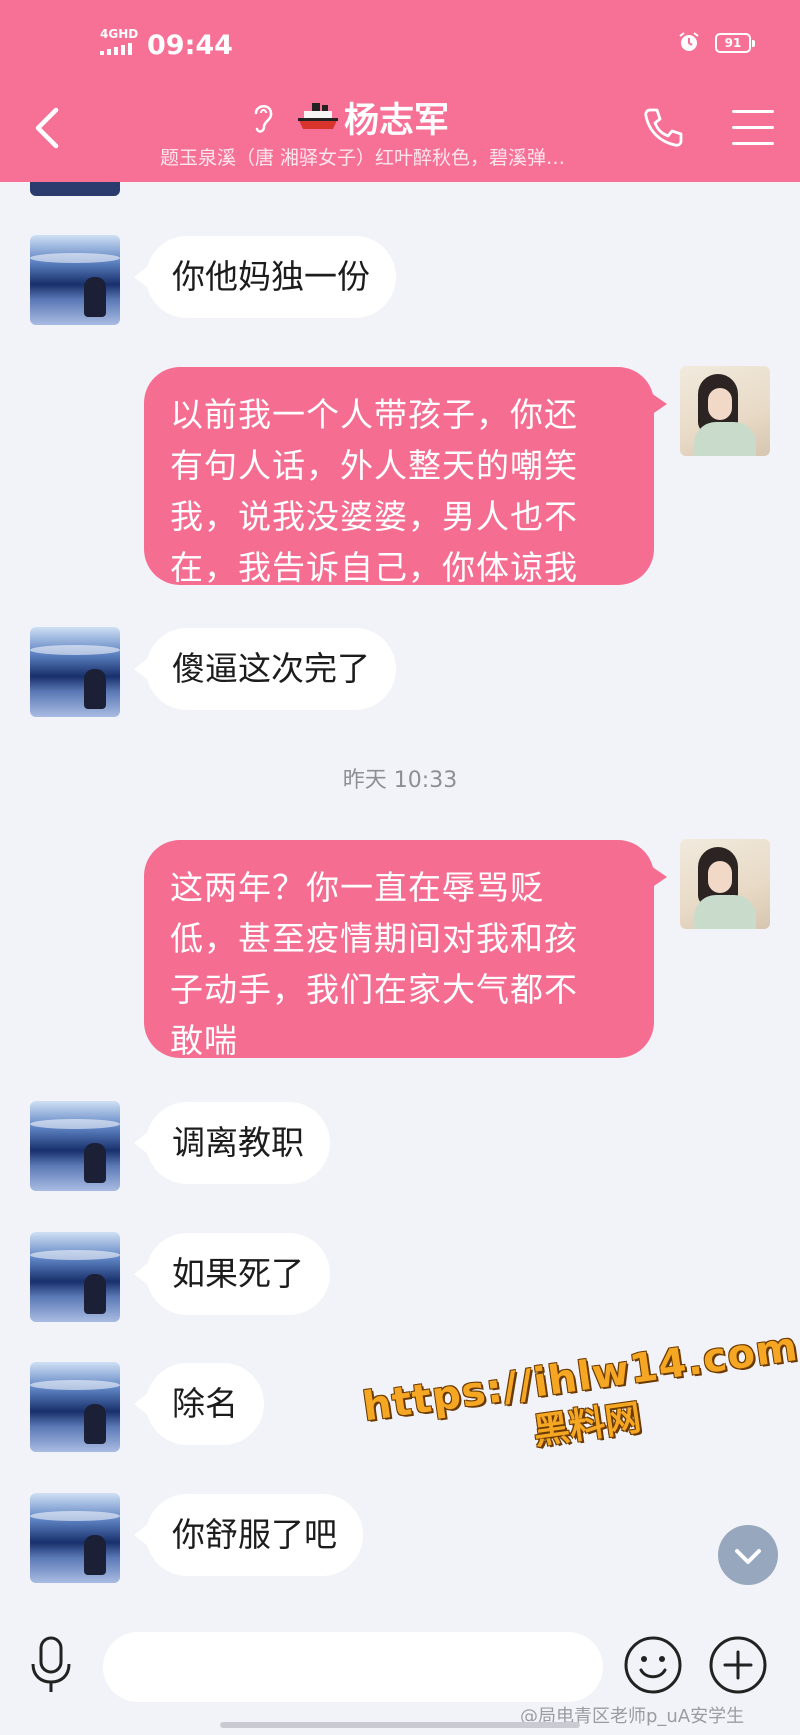  I want to click on incoming-message: 你他妈独一份, so click(265, 277).